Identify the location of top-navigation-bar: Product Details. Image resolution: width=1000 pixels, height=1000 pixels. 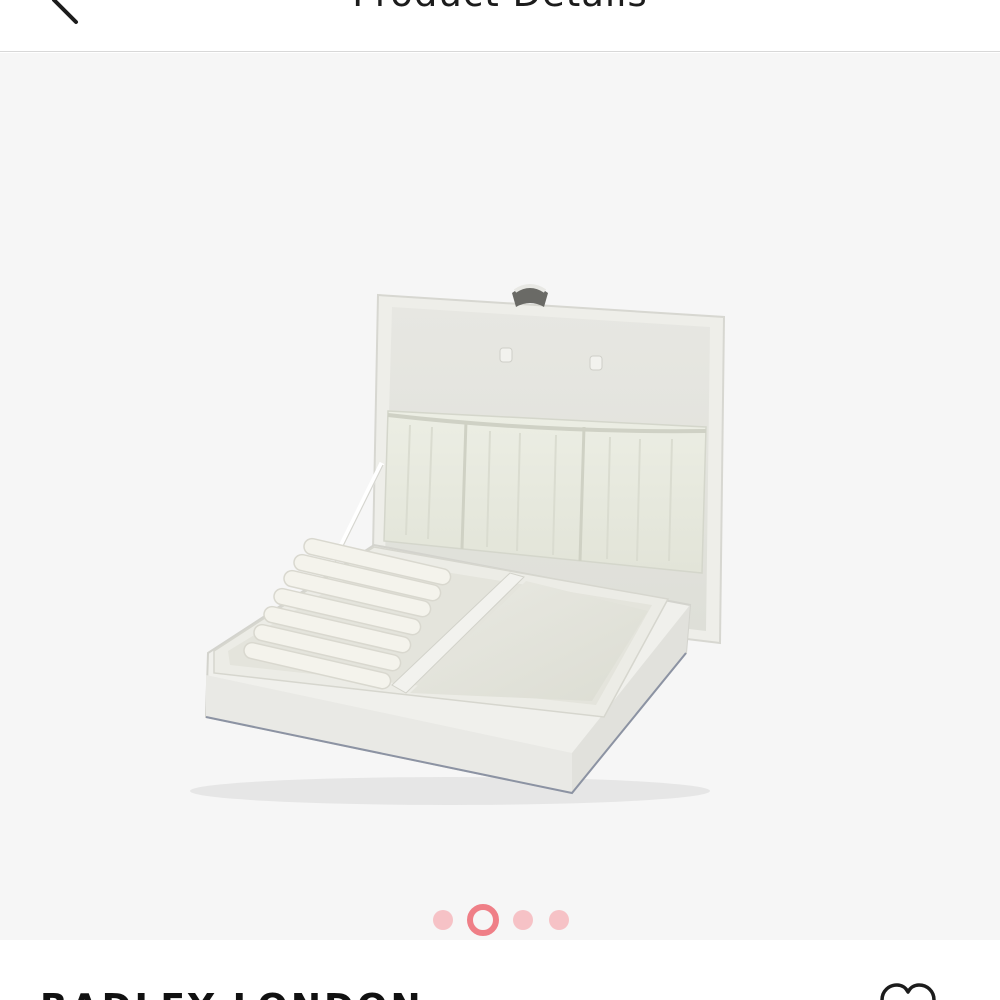
(500, 26).